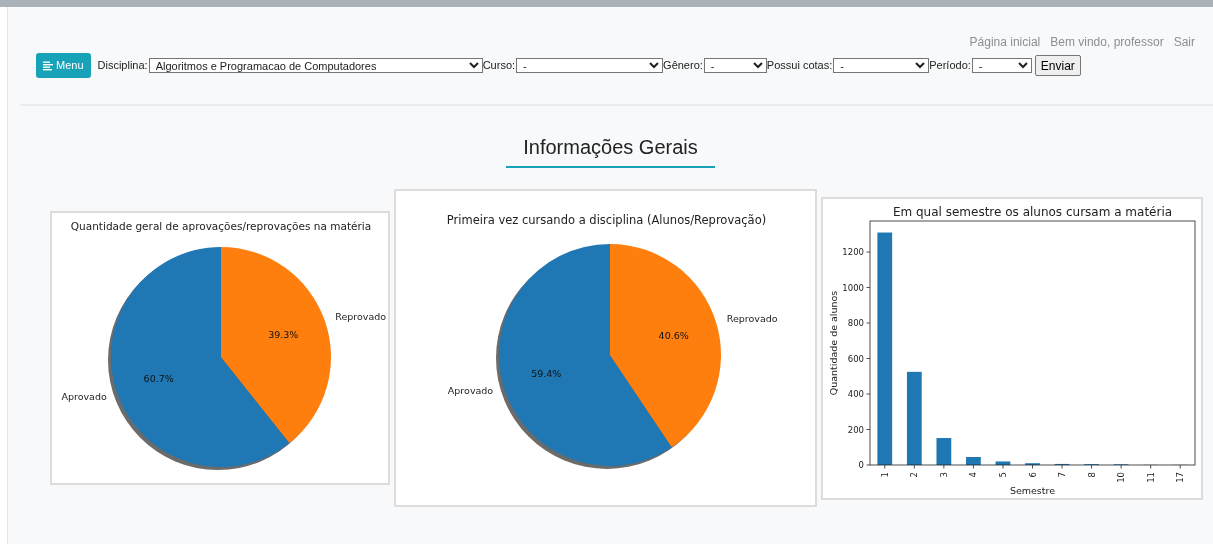 This screenshot has width=1213, height=544. What do you see at coordinates (1062, 475) in the screenshot?
I see `tick-label: 7` at bounding box center [1062, 475].